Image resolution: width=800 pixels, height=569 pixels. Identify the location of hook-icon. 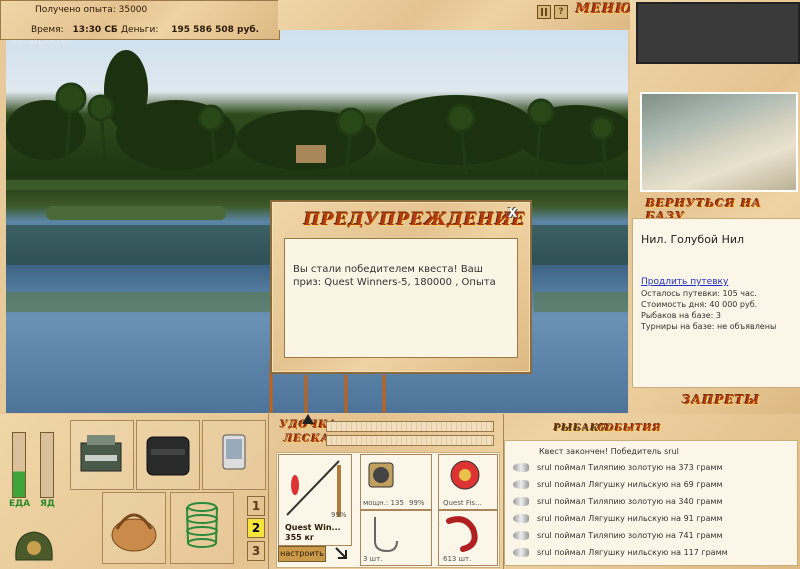
(386, 535).